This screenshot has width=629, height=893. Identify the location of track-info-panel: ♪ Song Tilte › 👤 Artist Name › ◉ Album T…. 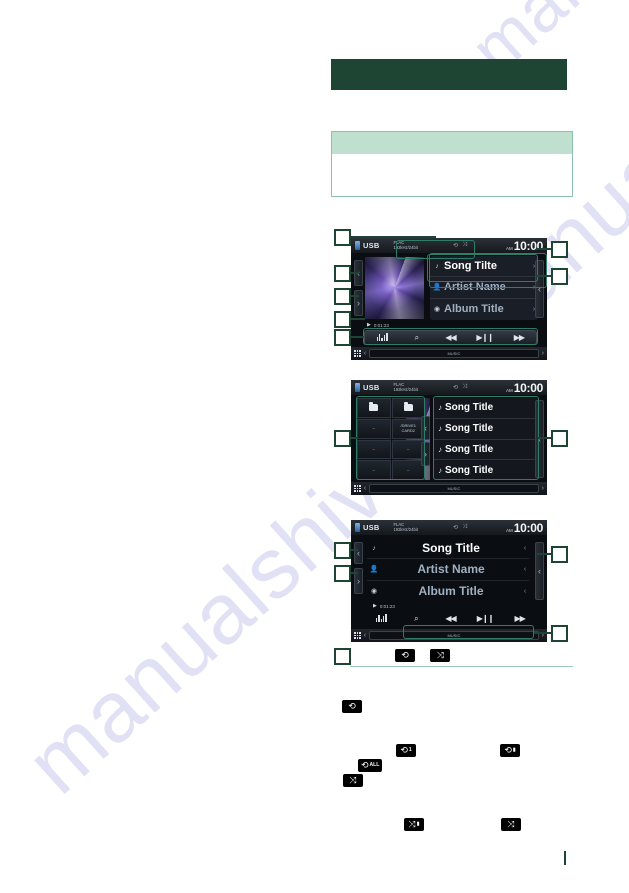
(484, 288).